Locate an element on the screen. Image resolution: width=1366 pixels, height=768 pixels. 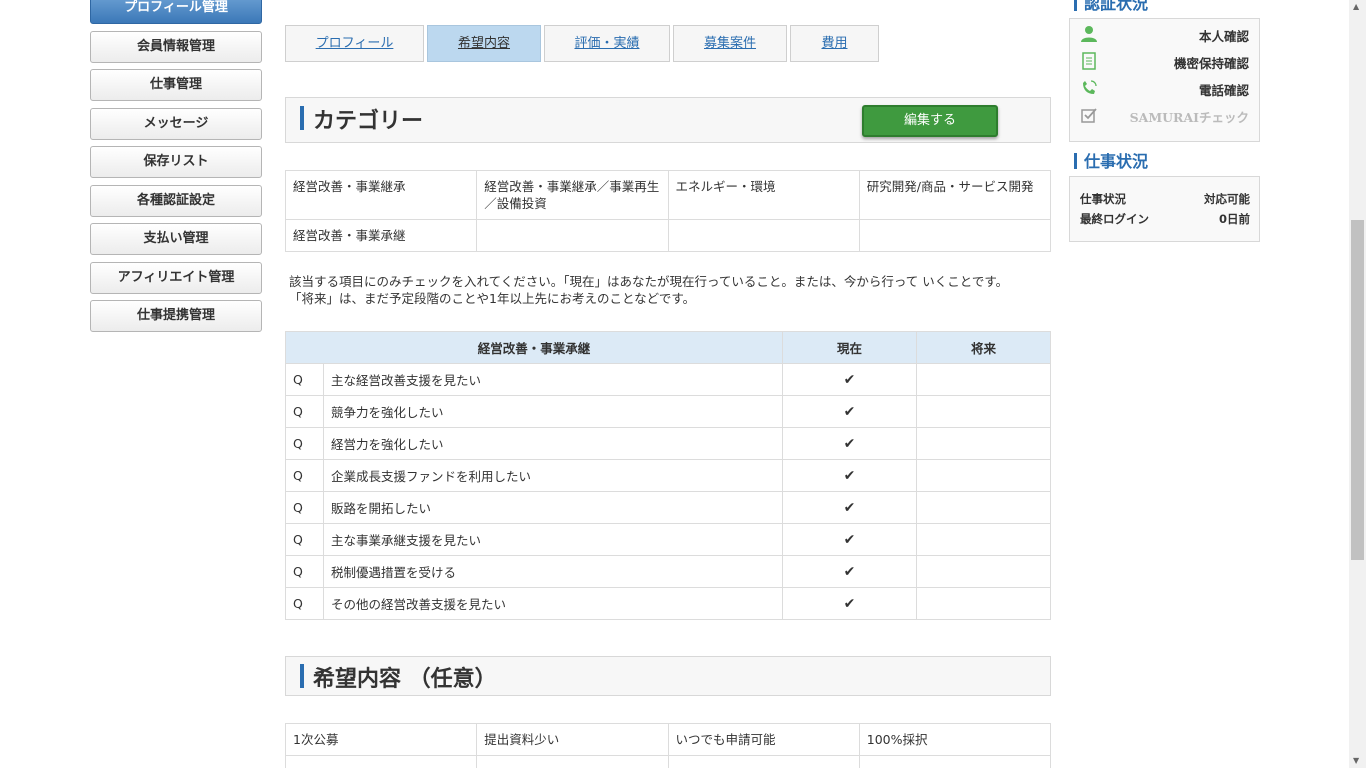
cert-status-box: 本人確認 機密保持確認 電話確認 SAMURAIチェック is located at coordinates (1164, 80).